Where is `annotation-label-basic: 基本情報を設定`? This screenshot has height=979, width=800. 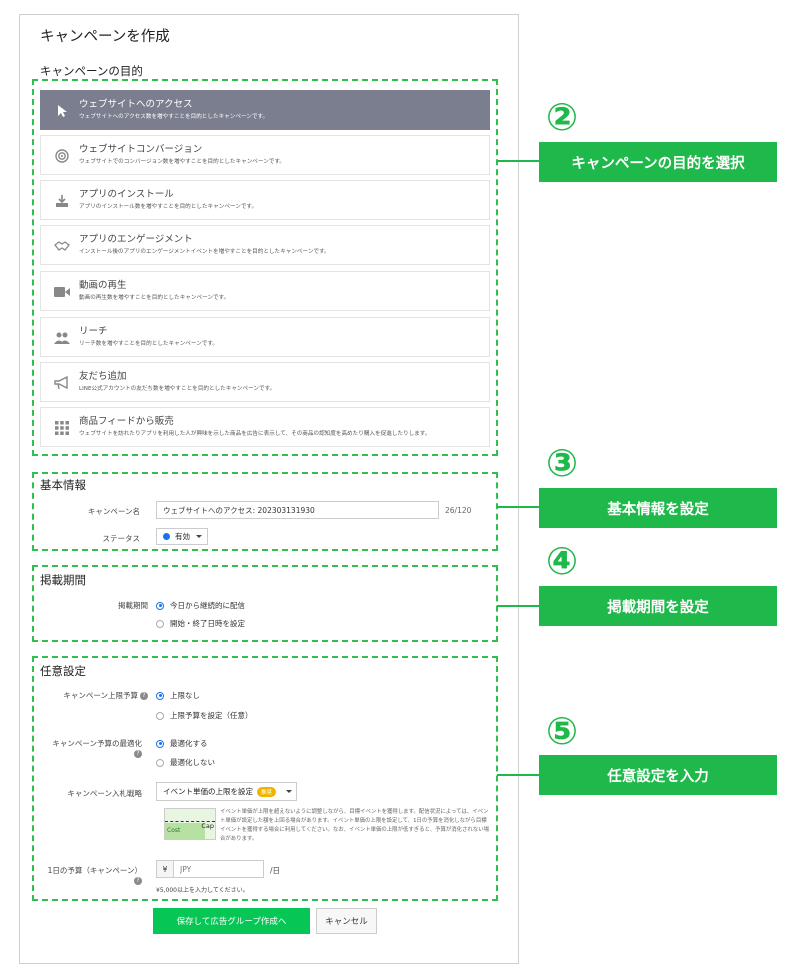 annotation-label-basic: 基本情報を設定 is located at coordinates (658, 508).